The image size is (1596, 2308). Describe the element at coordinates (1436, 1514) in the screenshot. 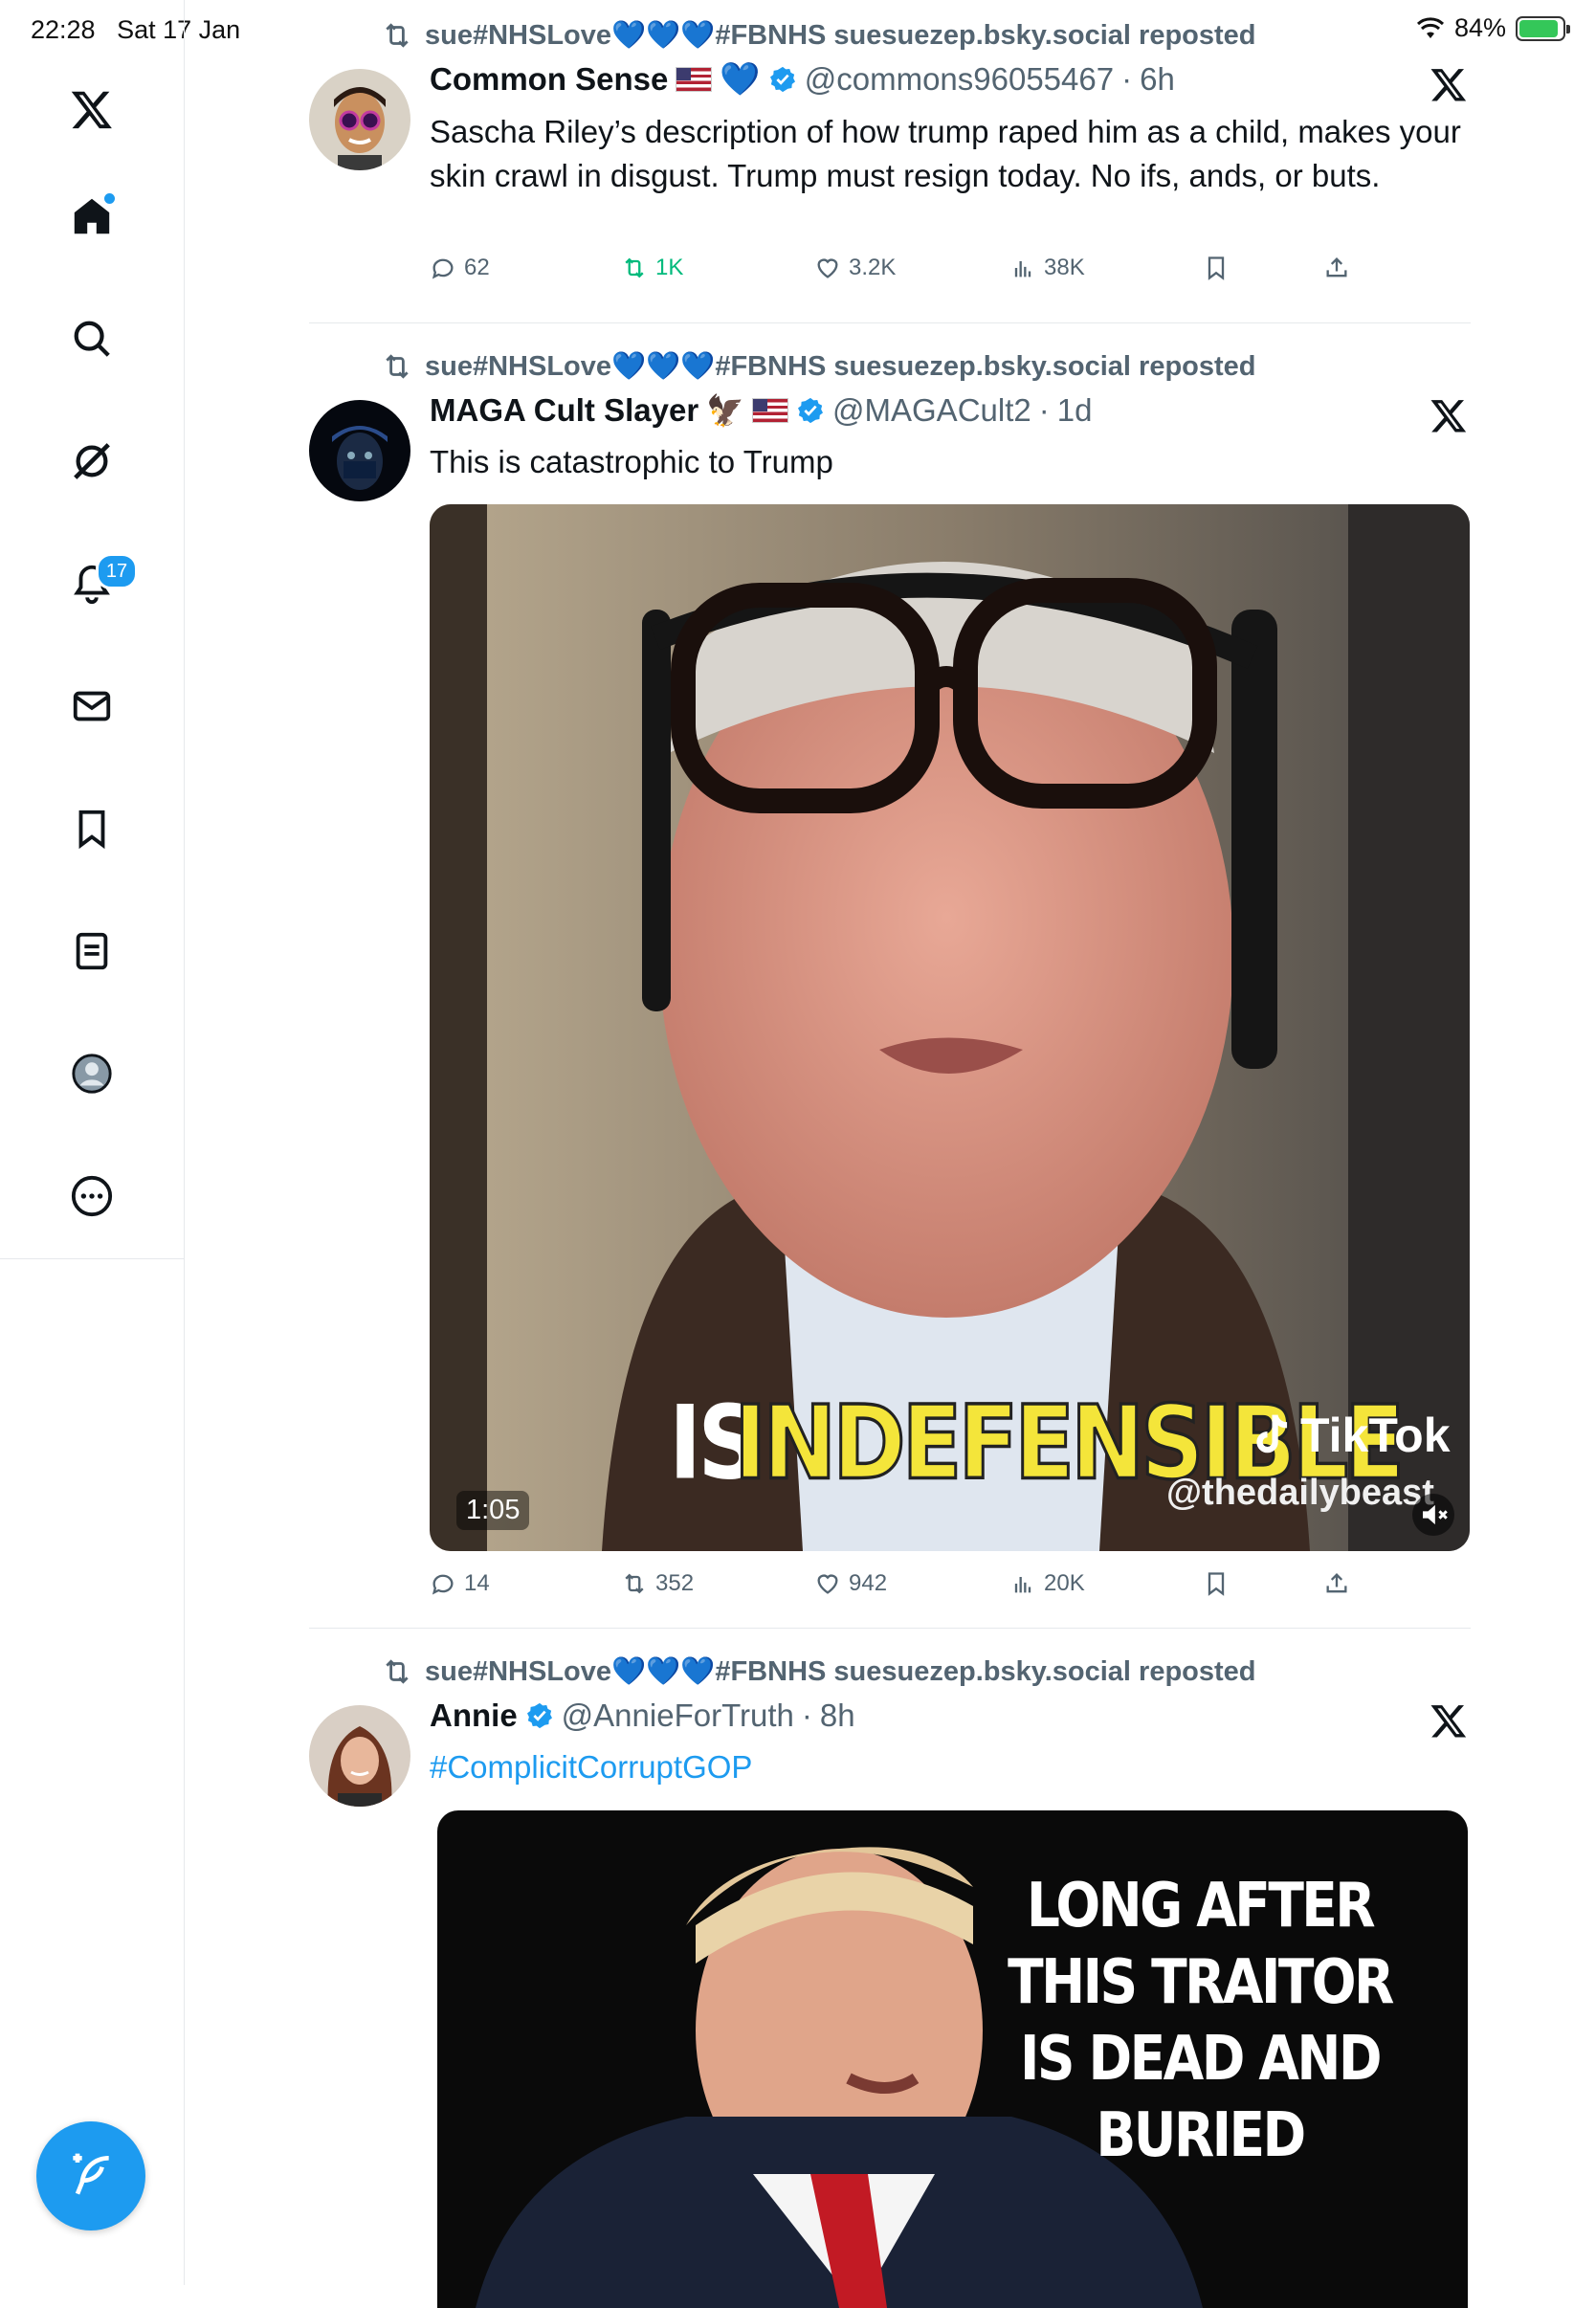

I see `muted-speaker-icon` at that location.